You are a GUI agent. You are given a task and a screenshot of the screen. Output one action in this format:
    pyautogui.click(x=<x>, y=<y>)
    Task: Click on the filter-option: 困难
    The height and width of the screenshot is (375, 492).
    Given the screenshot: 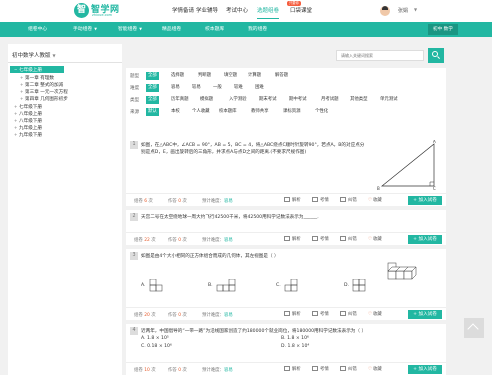 What is the action you would take?
    pyautogui.click(x=259, y=88)
    